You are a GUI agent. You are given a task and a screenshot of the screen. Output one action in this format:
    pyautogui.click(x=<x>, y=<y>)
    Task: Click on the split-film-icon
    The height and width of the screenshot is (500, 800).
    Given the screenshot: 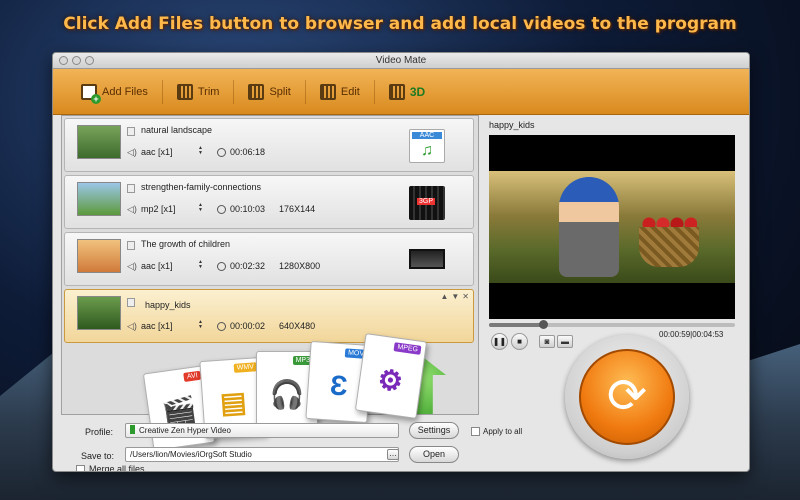 What is the action you would take?
    pyautogui.click(x=256, y=91)
    